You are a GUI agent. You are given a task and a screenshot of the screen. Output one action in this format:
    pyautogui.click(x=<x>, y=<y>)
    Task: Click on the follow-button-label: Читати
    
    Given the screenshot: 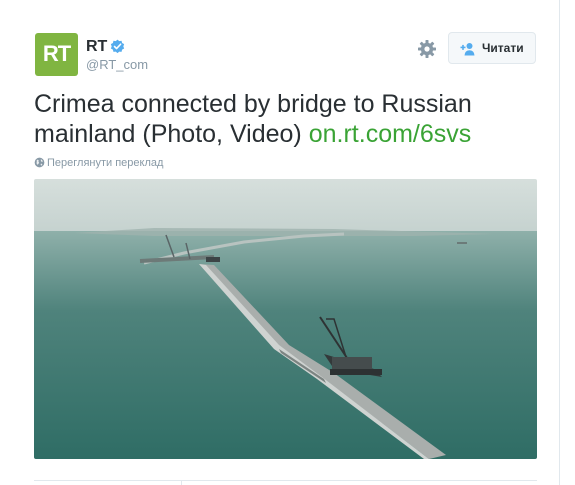 What is the action you would take?
    pyautogui.click(x=503, y=48)
    